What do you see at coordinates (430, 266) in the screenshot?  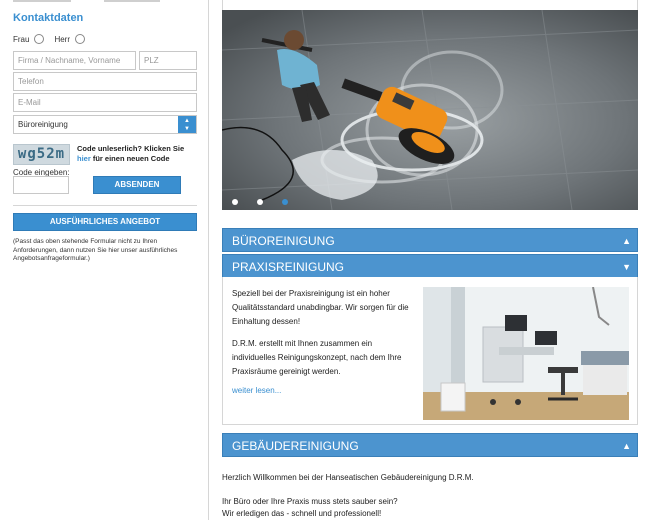 I see `accordion-praxisreinigung: PRAXISREINIGUNG ▼` at bounding box center [430, 266].